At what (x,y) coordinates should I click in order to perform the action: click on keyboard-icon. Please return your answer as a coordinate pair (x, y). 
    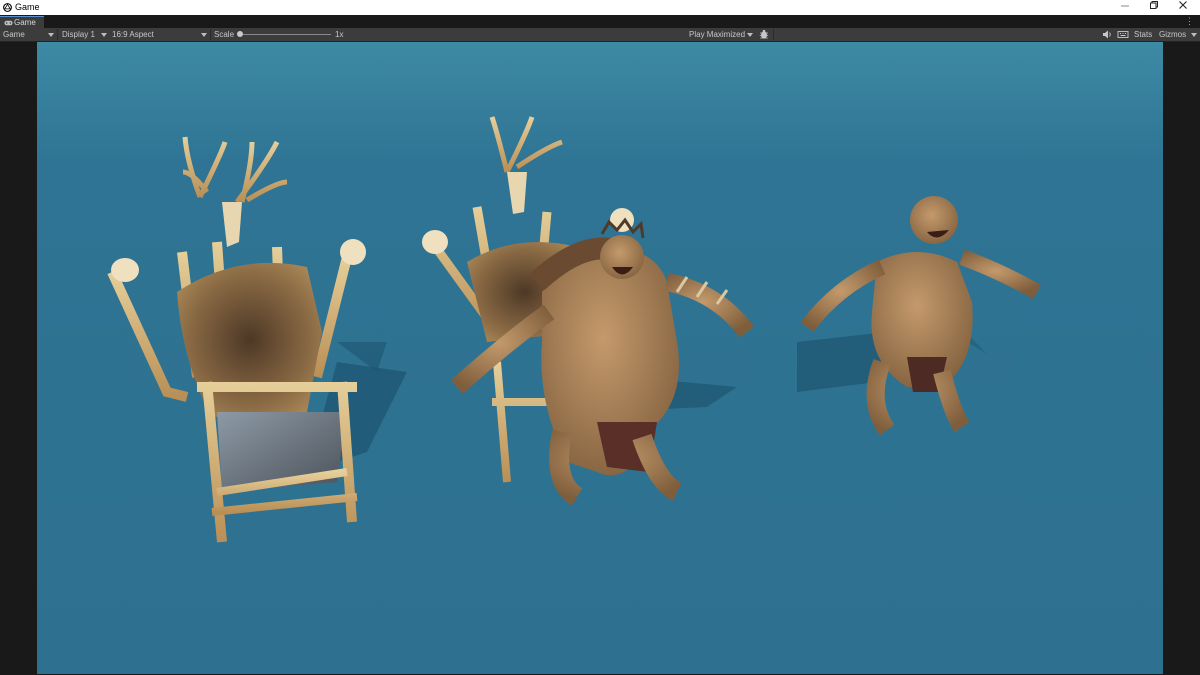
    Looking at the image, I should click on (1123, 34).